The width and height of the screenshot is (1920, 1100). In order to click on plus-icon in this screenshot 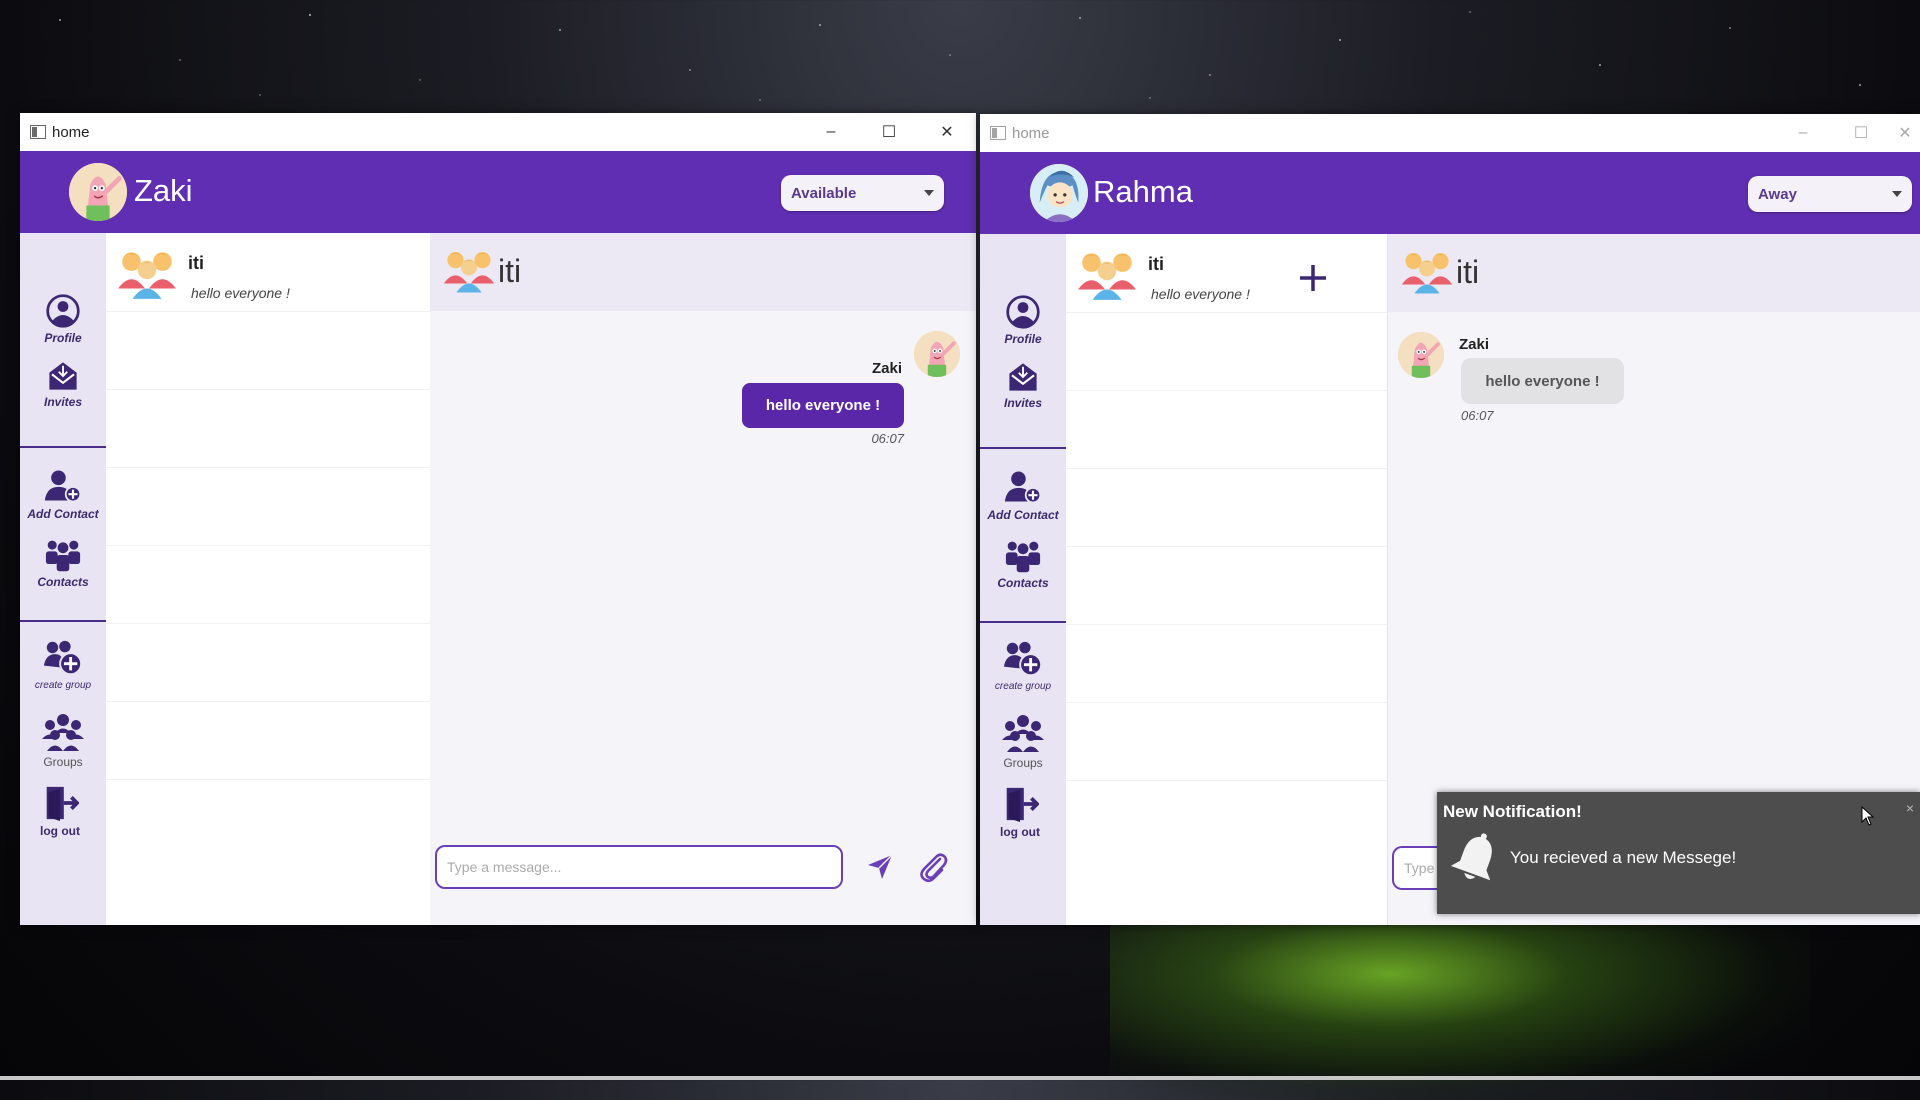, I will do `click(1313, 278)`.